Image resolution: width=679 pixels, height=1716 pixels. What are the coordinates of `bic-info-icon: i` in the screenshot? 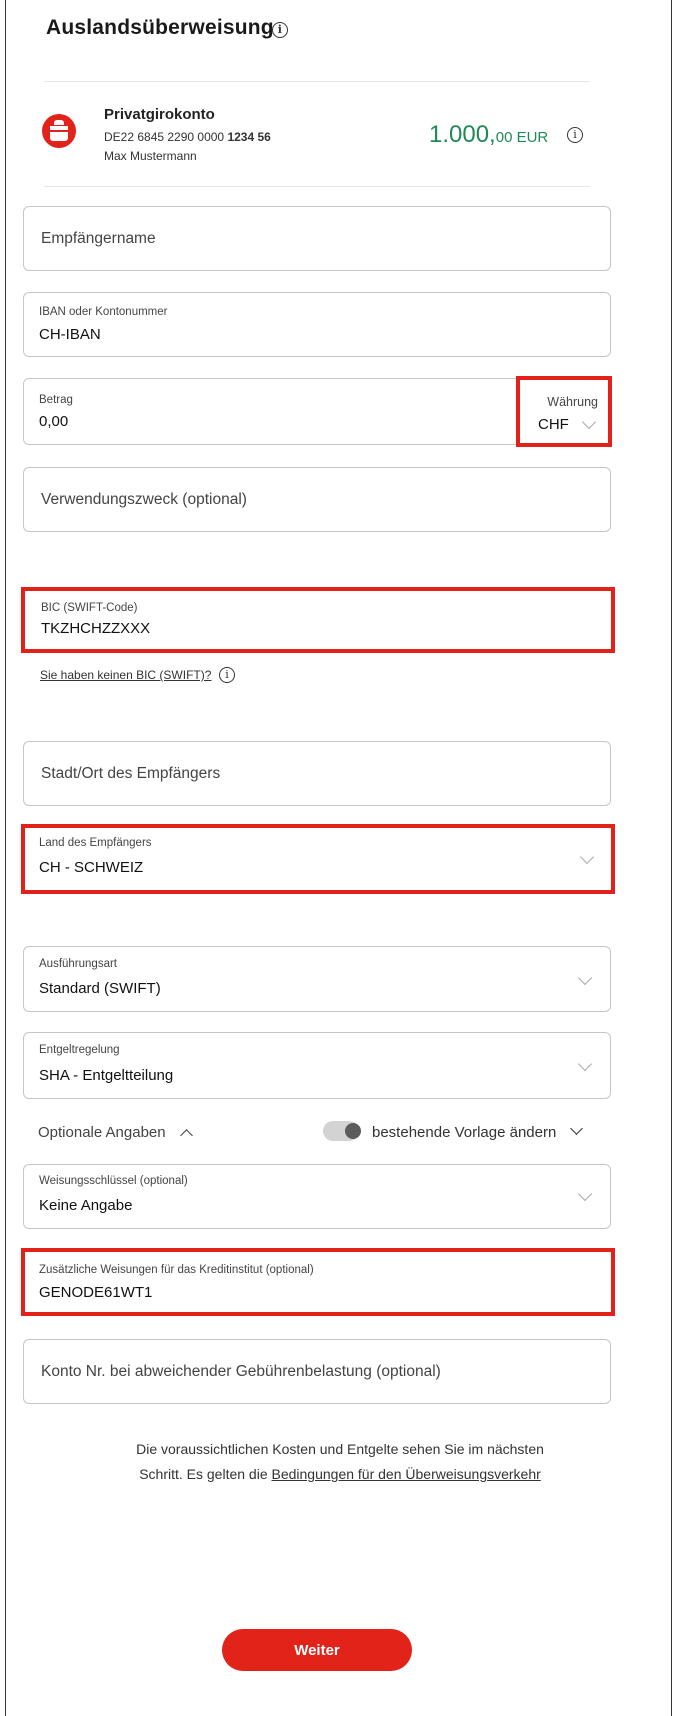 It's located at (227, 675).